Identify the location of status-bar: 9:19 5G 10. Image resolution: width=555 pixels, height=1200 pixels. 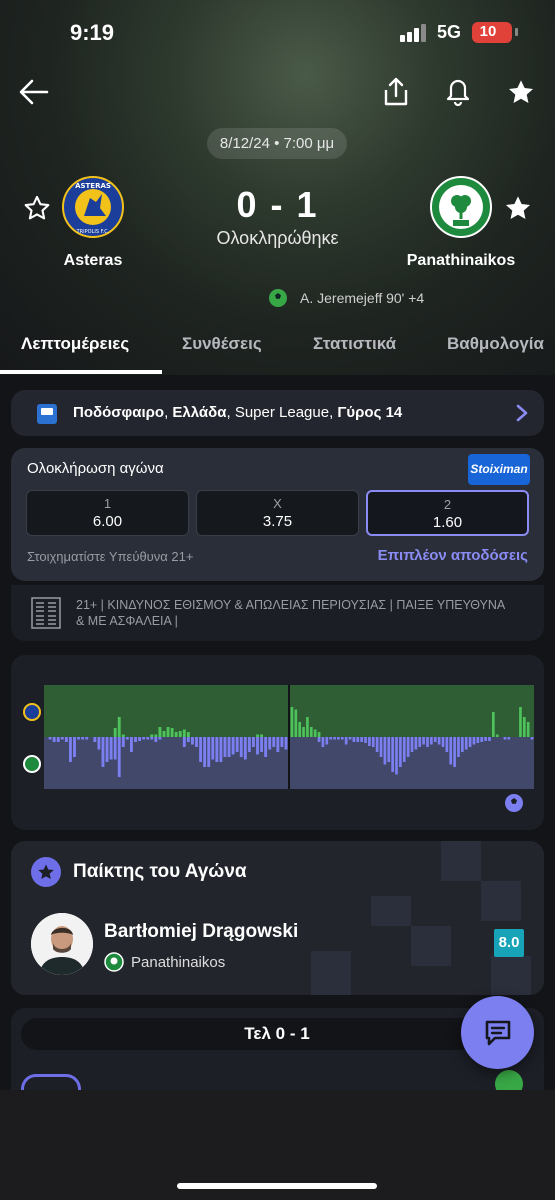
(277, 30).